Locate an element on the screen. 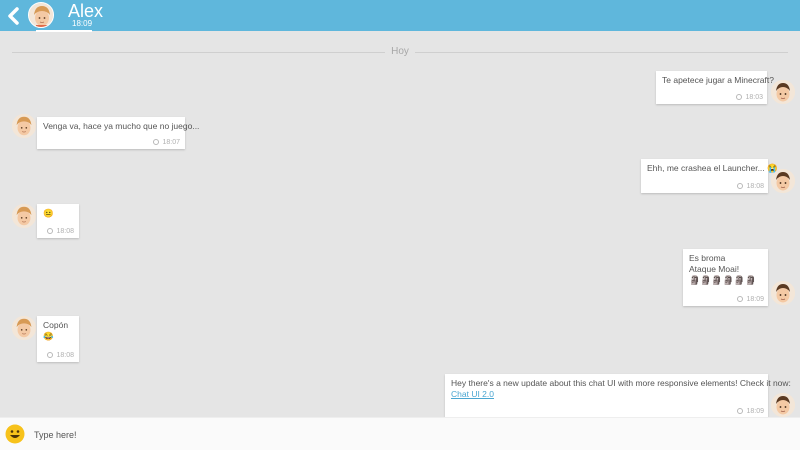 The width and height of the screenshot is (800, 450). tears-of-joy-emoji: 😂 is located at coordinates (48, 336).